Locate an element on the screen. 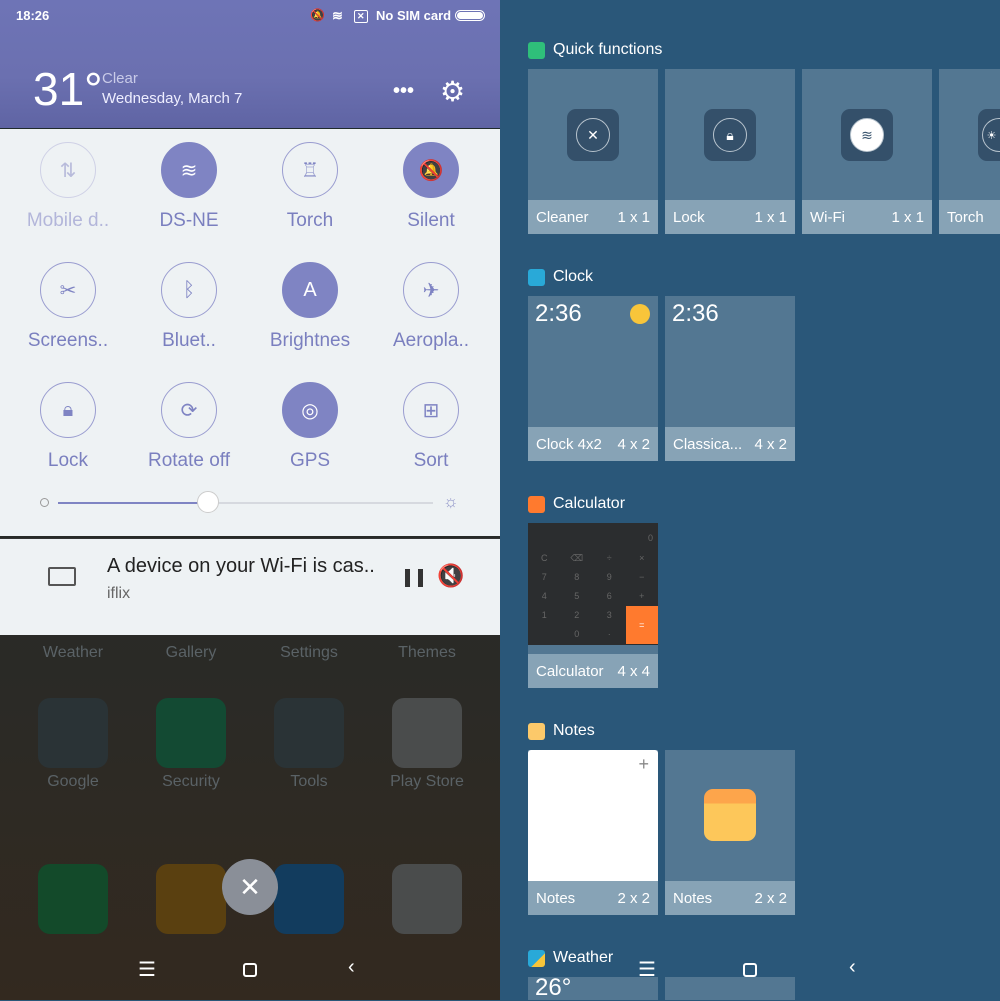  clock-preview-time: 2:36 is located at coordinates (558, 313).